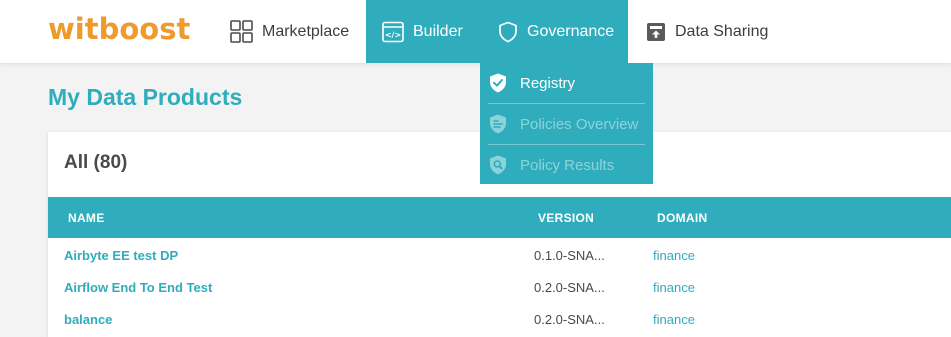  What do you see at coordinates (499, 319) in the screenshot?
I see `table-row: balance 0.2.0-SNA... finance` at bounding box center [499, 319].